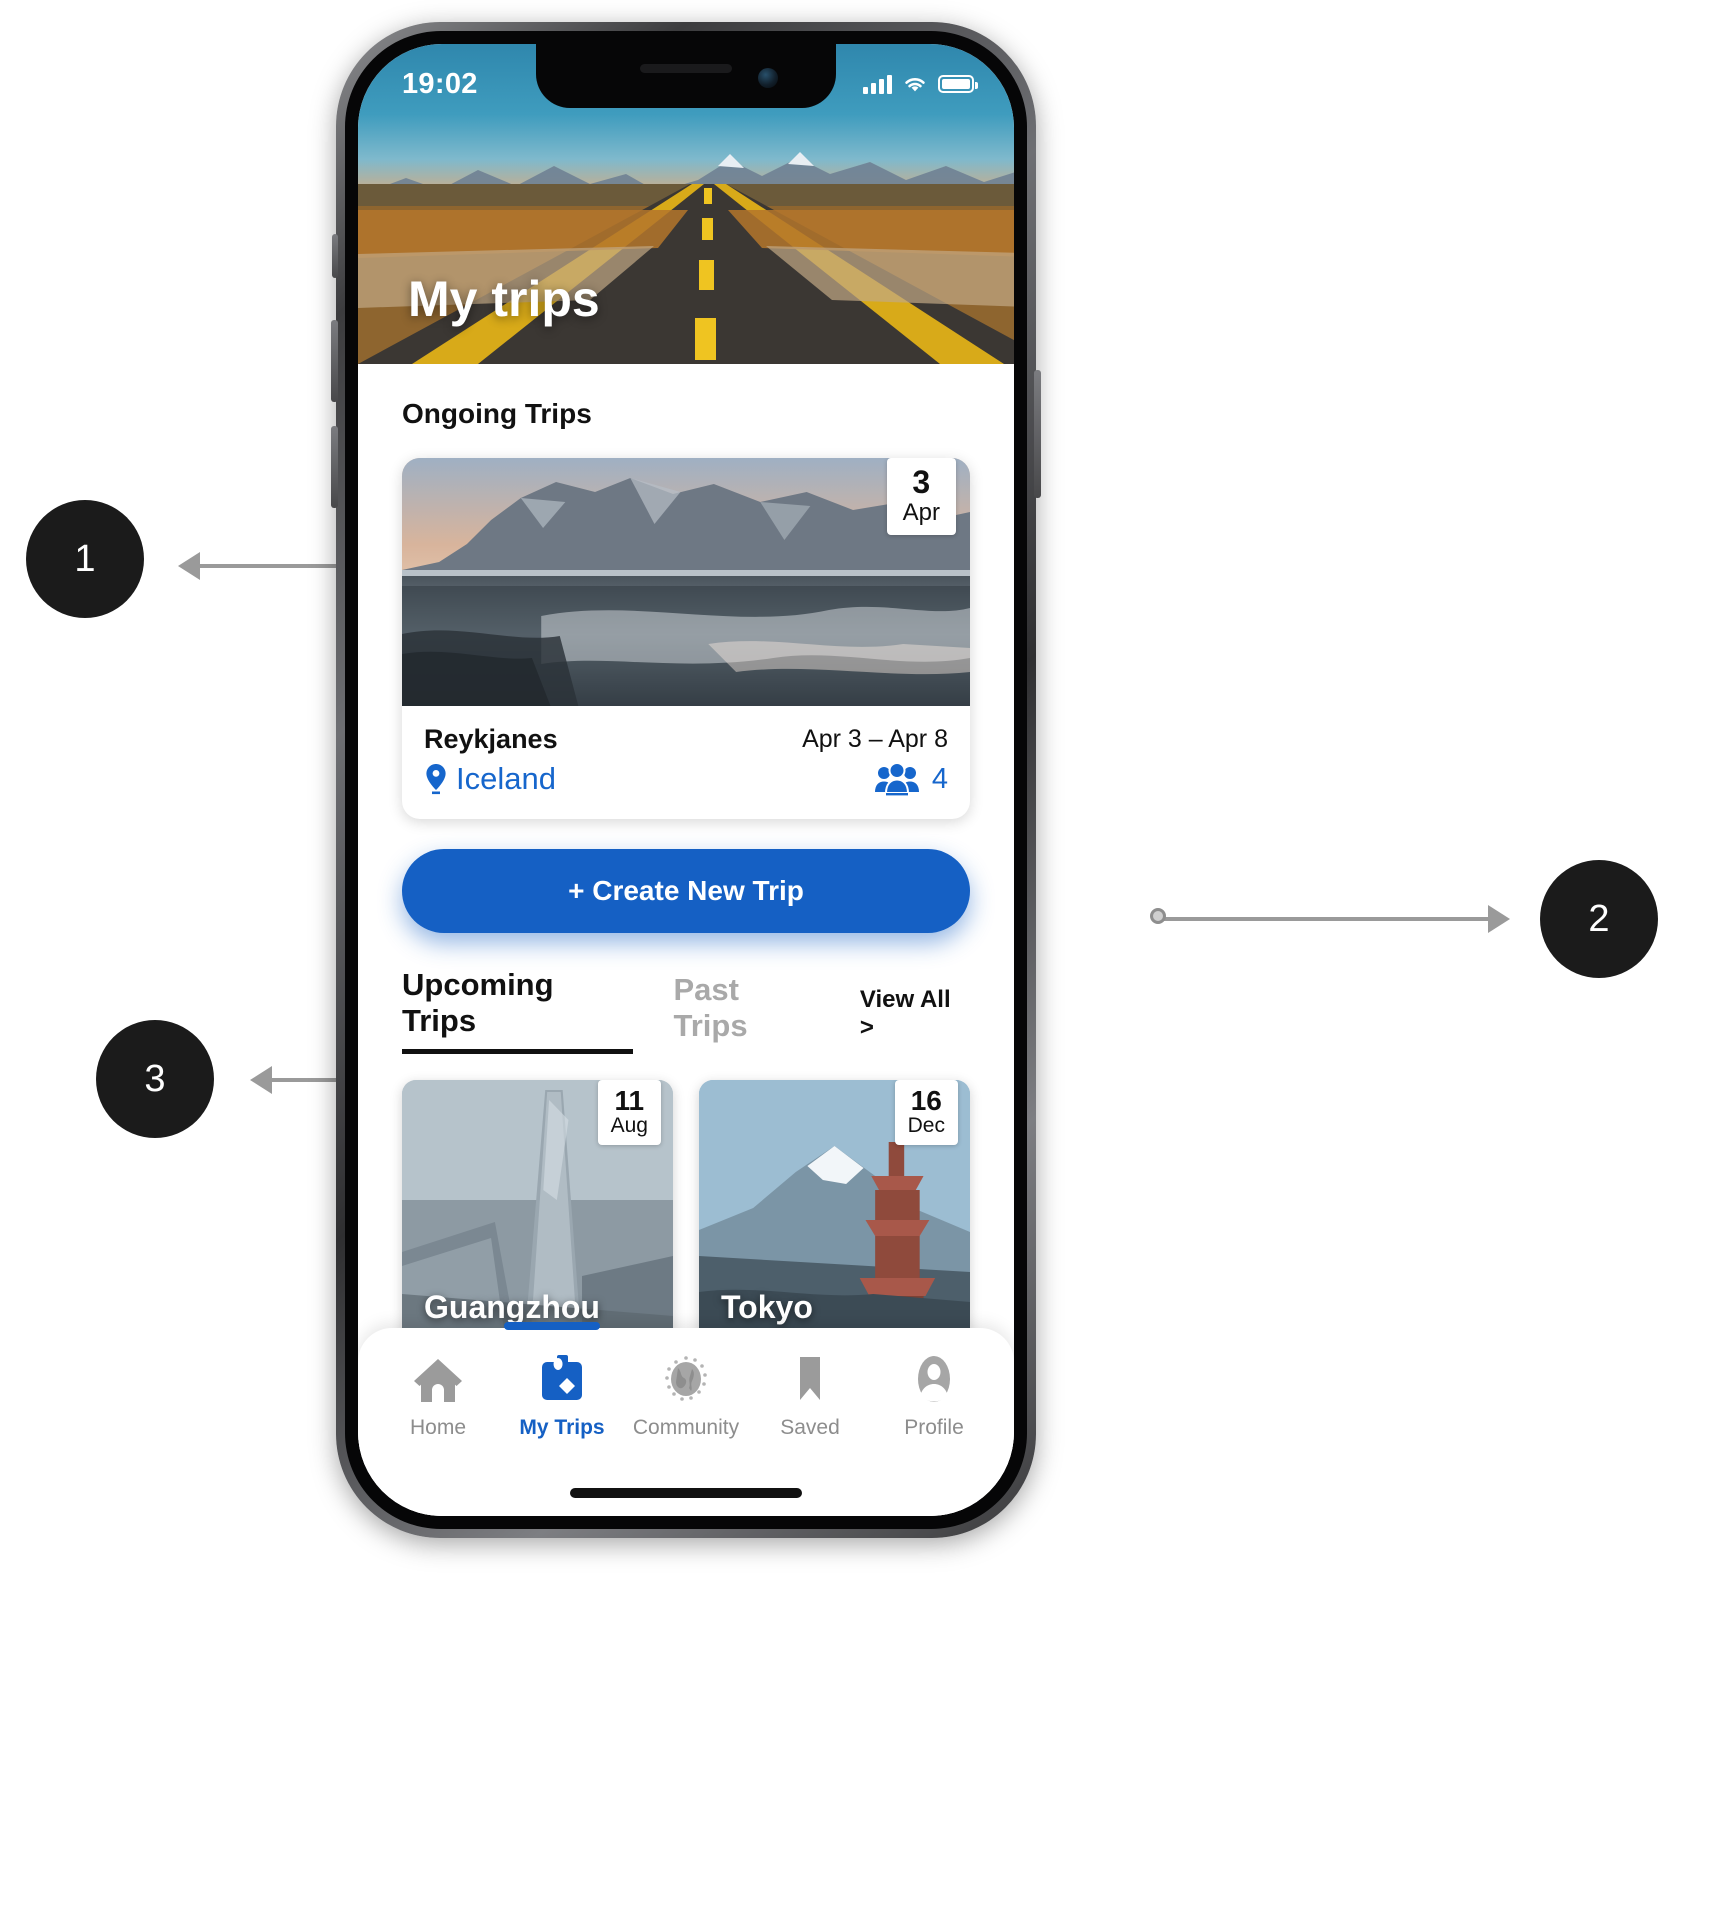 Image resolution: width=1733 pixels, height=1920 pixels. I want to click on nav-item-saved: Saved, so click(810, 1397).